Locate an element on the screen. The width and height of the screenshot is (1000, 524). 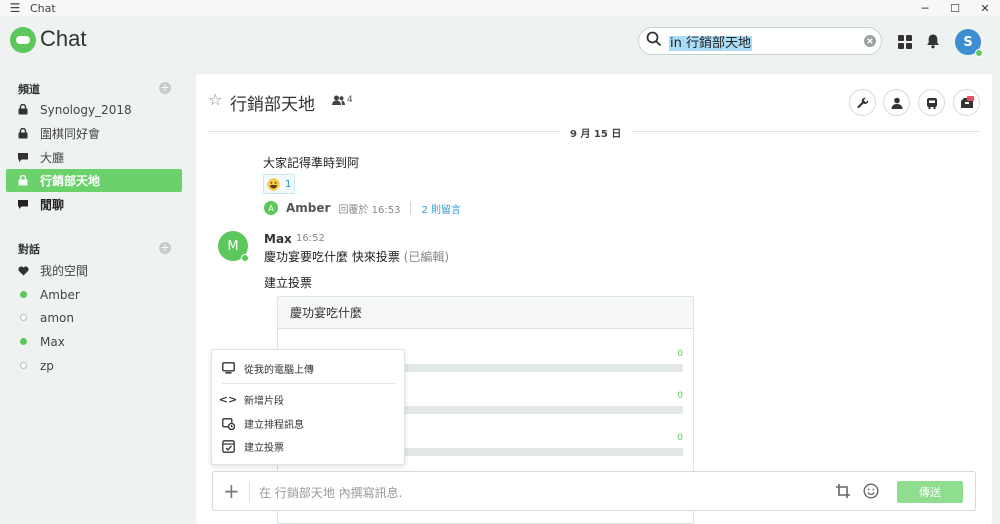
window-titlebar: ☰ Chat ─ ☐ ✕ is located at coordinates (500, 8).